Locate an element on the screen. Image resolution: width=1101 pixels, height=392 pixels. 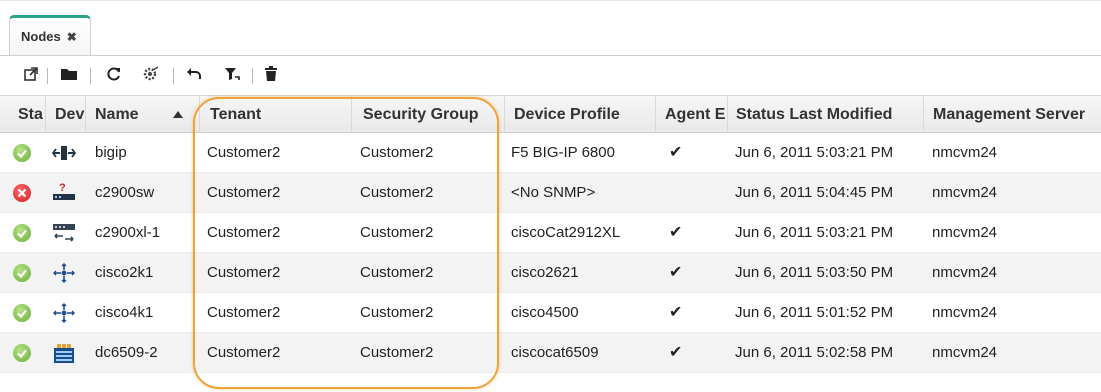
status-last-modified-cell: Jun 6, 2011 5:02:58 PM is located at coordinates (814, 352).